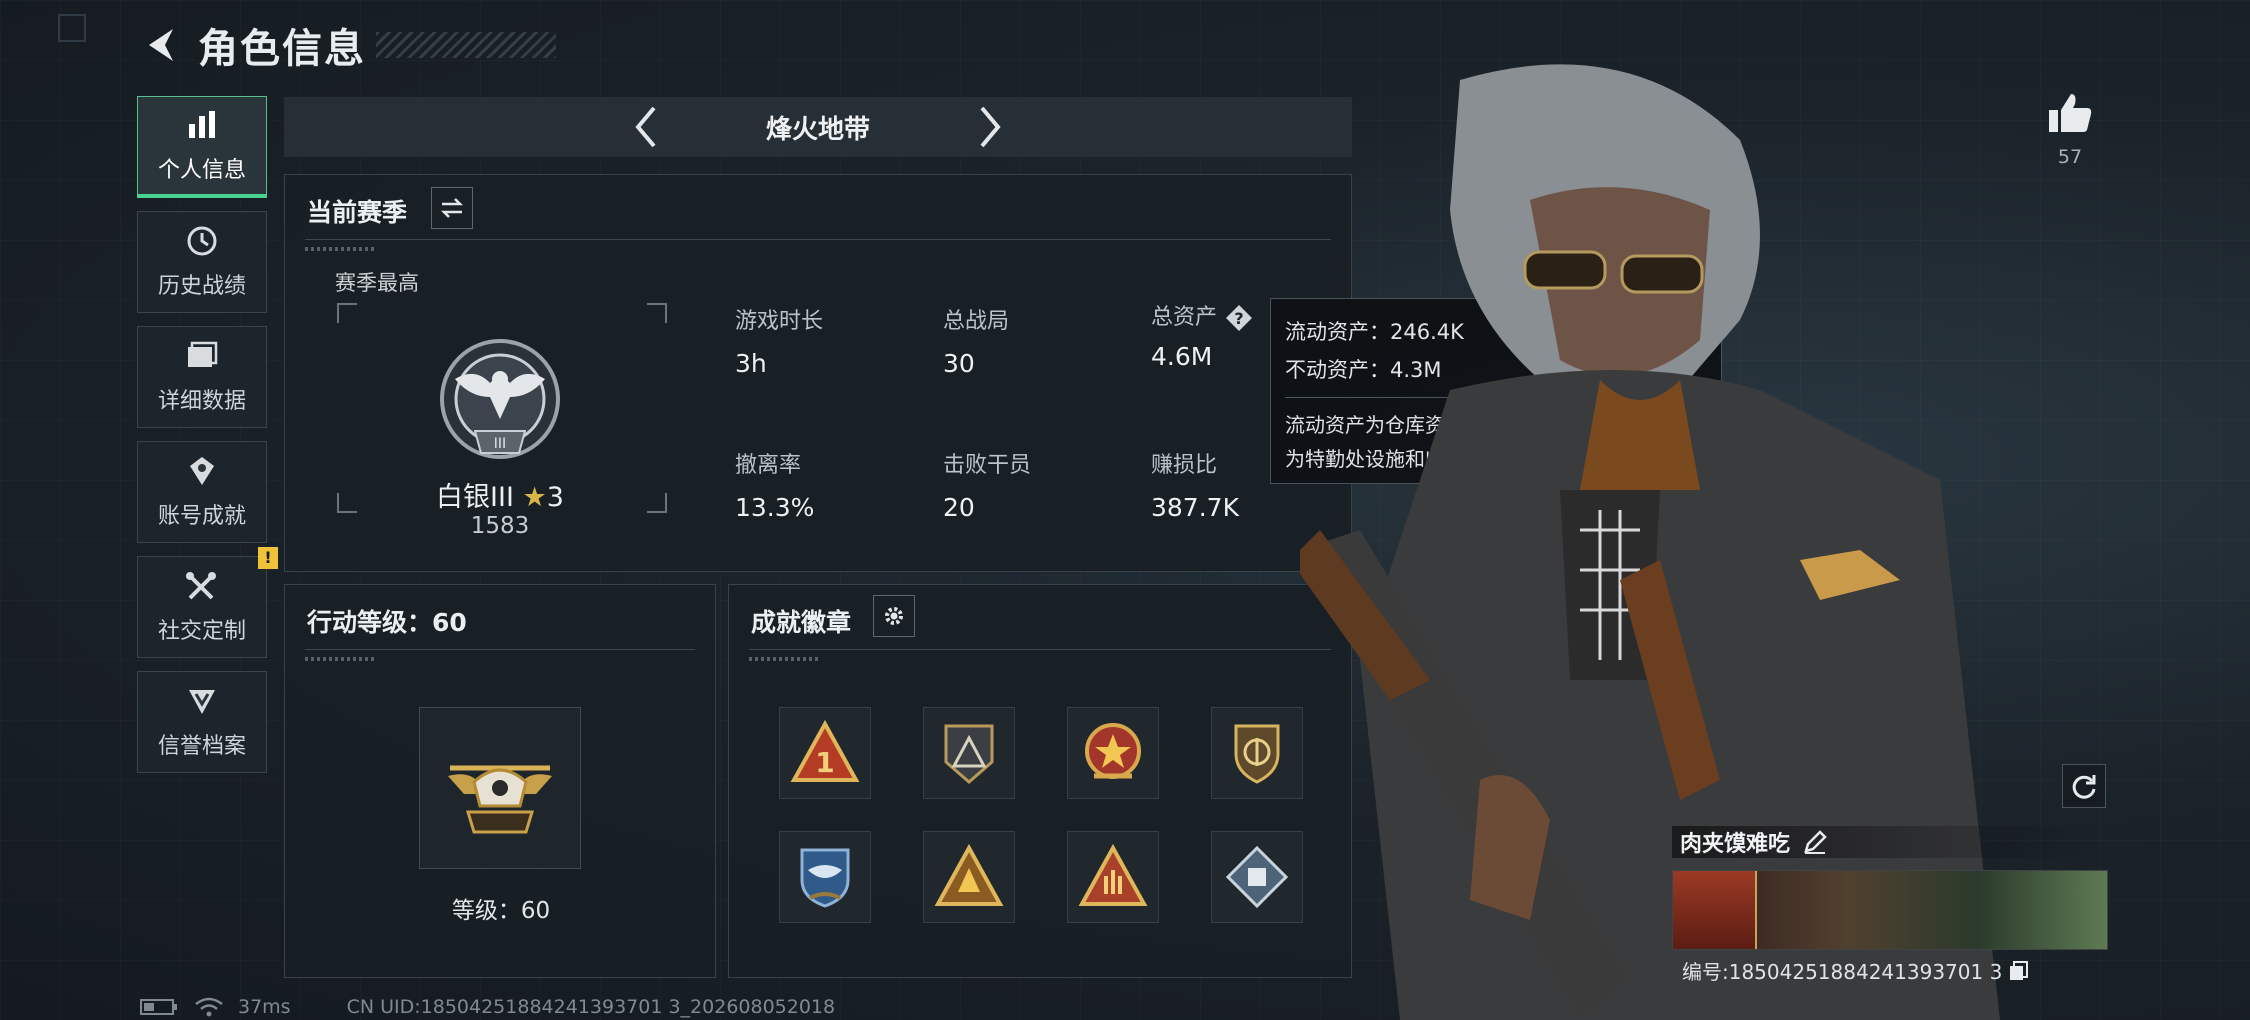  I want to click on badges-panel: 成就徽章 1, so click(1040, 781).